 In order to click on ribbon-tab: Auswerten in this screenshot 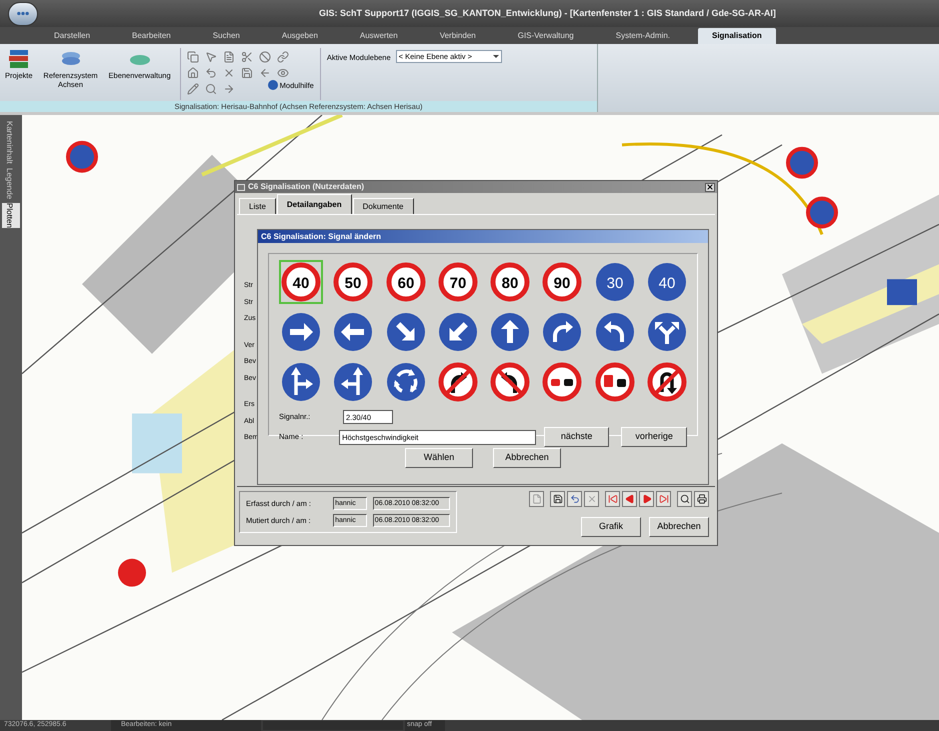, I will do `click(379, 36)`.